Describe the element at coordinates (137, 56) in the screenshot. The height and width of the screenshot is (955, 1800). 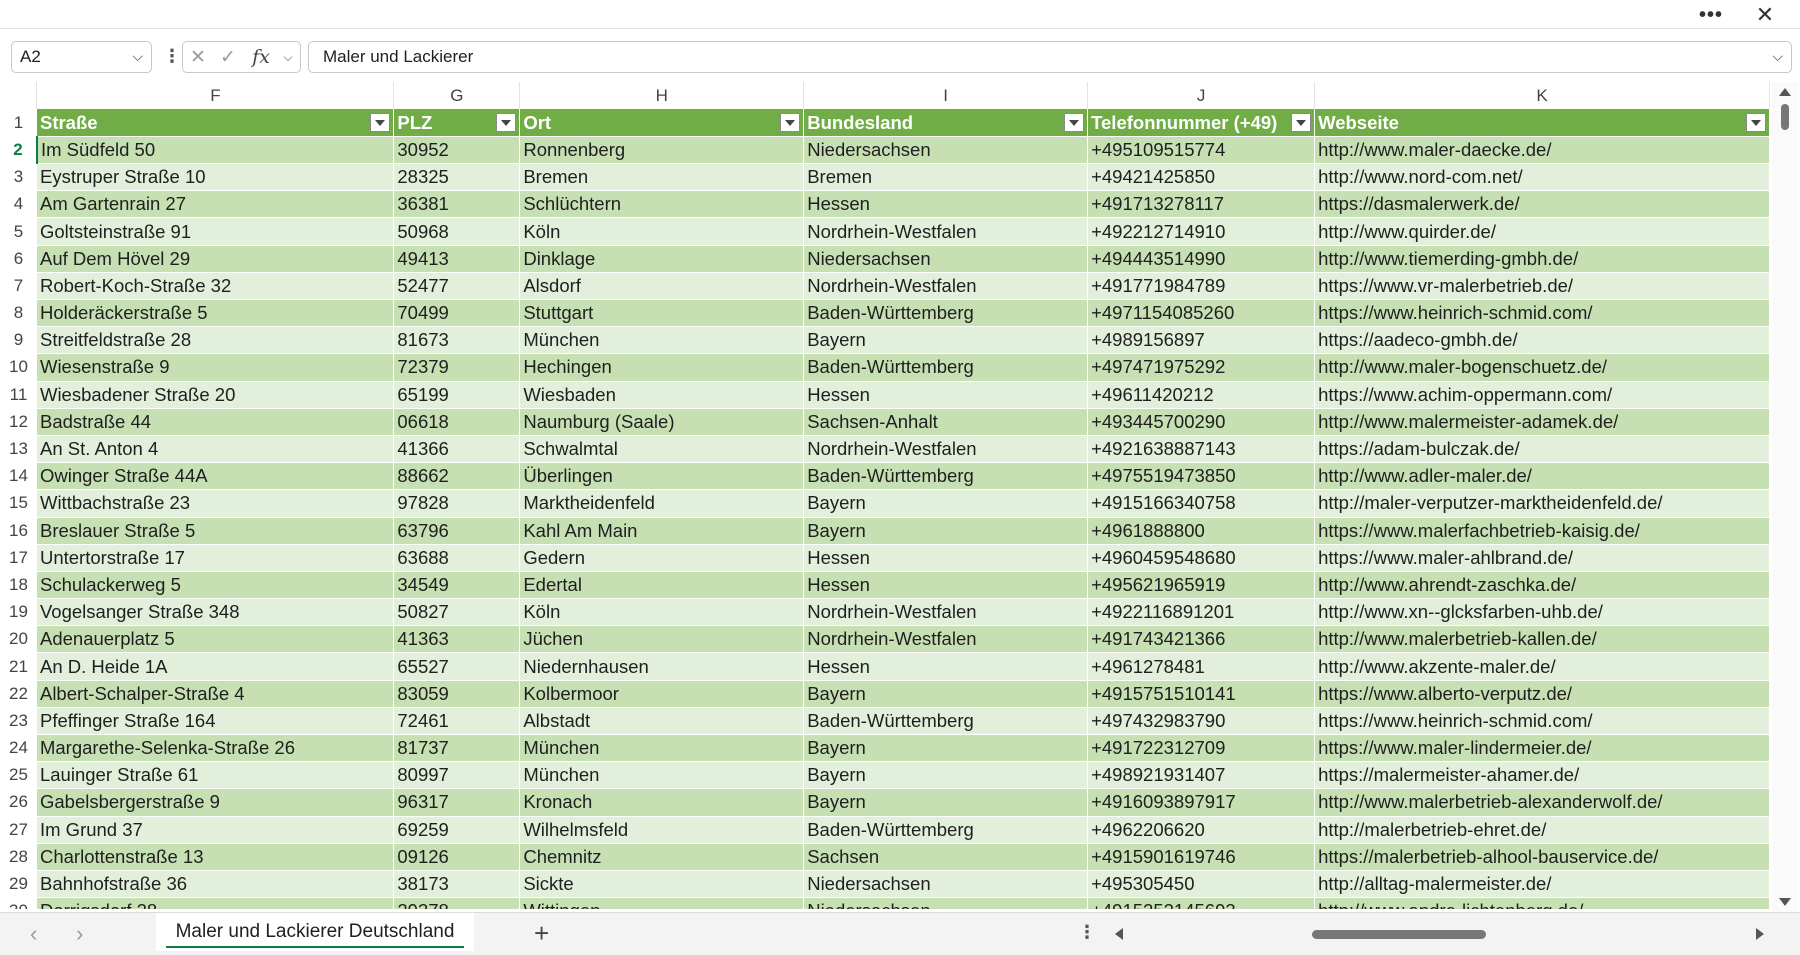
I see `chevron-down-icon: ⌵` at that location.